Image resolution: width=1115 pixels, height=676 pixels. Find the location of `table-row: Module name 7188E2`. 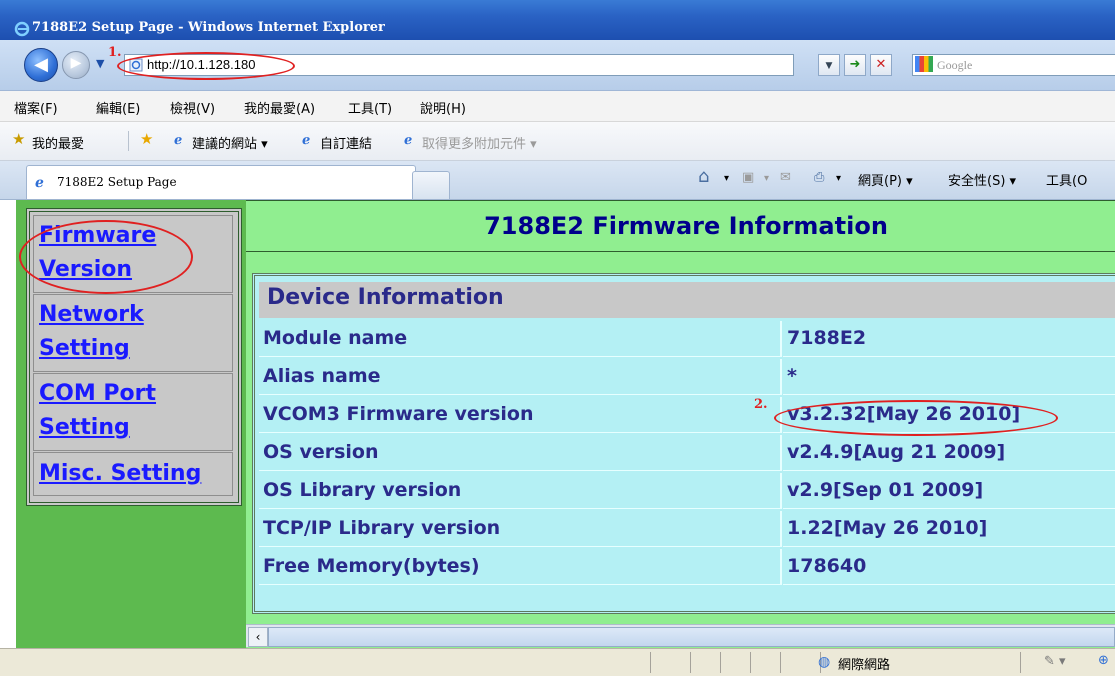

table-row: Module name 7188E2 is located at coordinates (687, 339).